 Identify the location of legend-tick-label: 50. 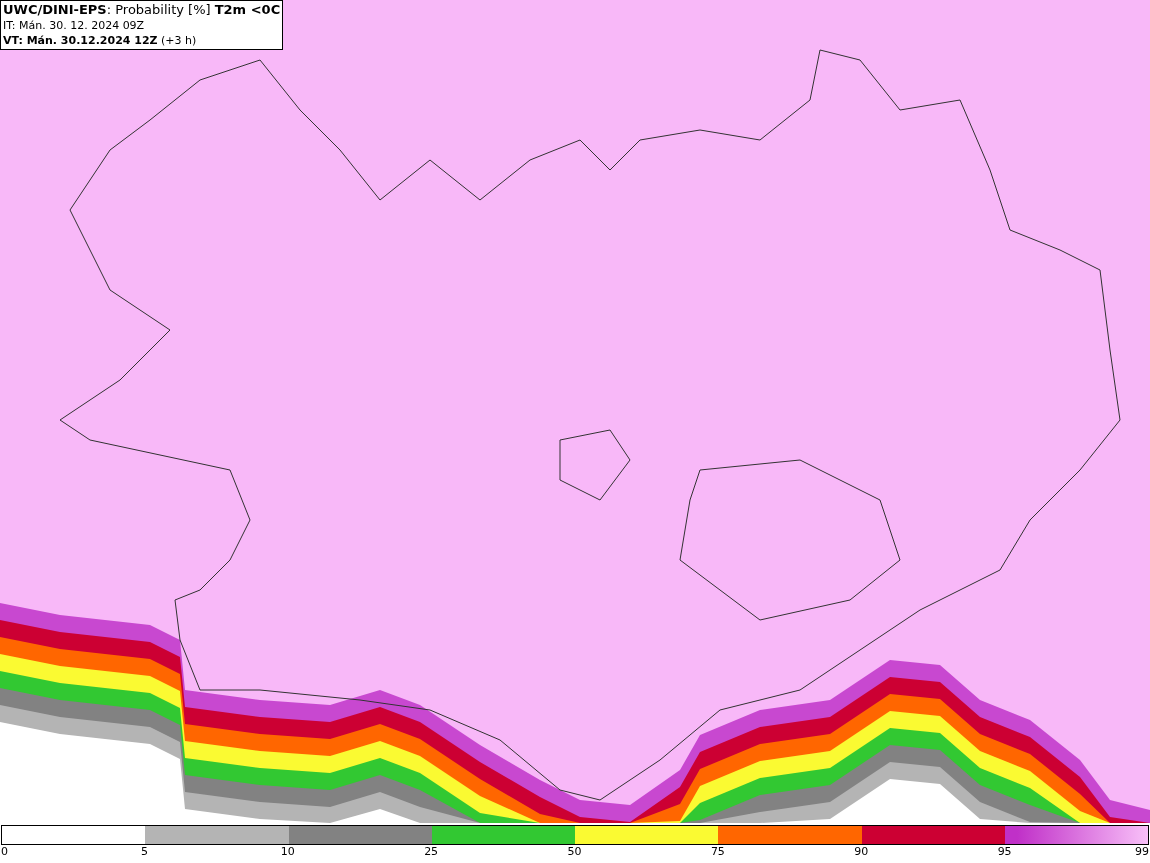
(574, 852).